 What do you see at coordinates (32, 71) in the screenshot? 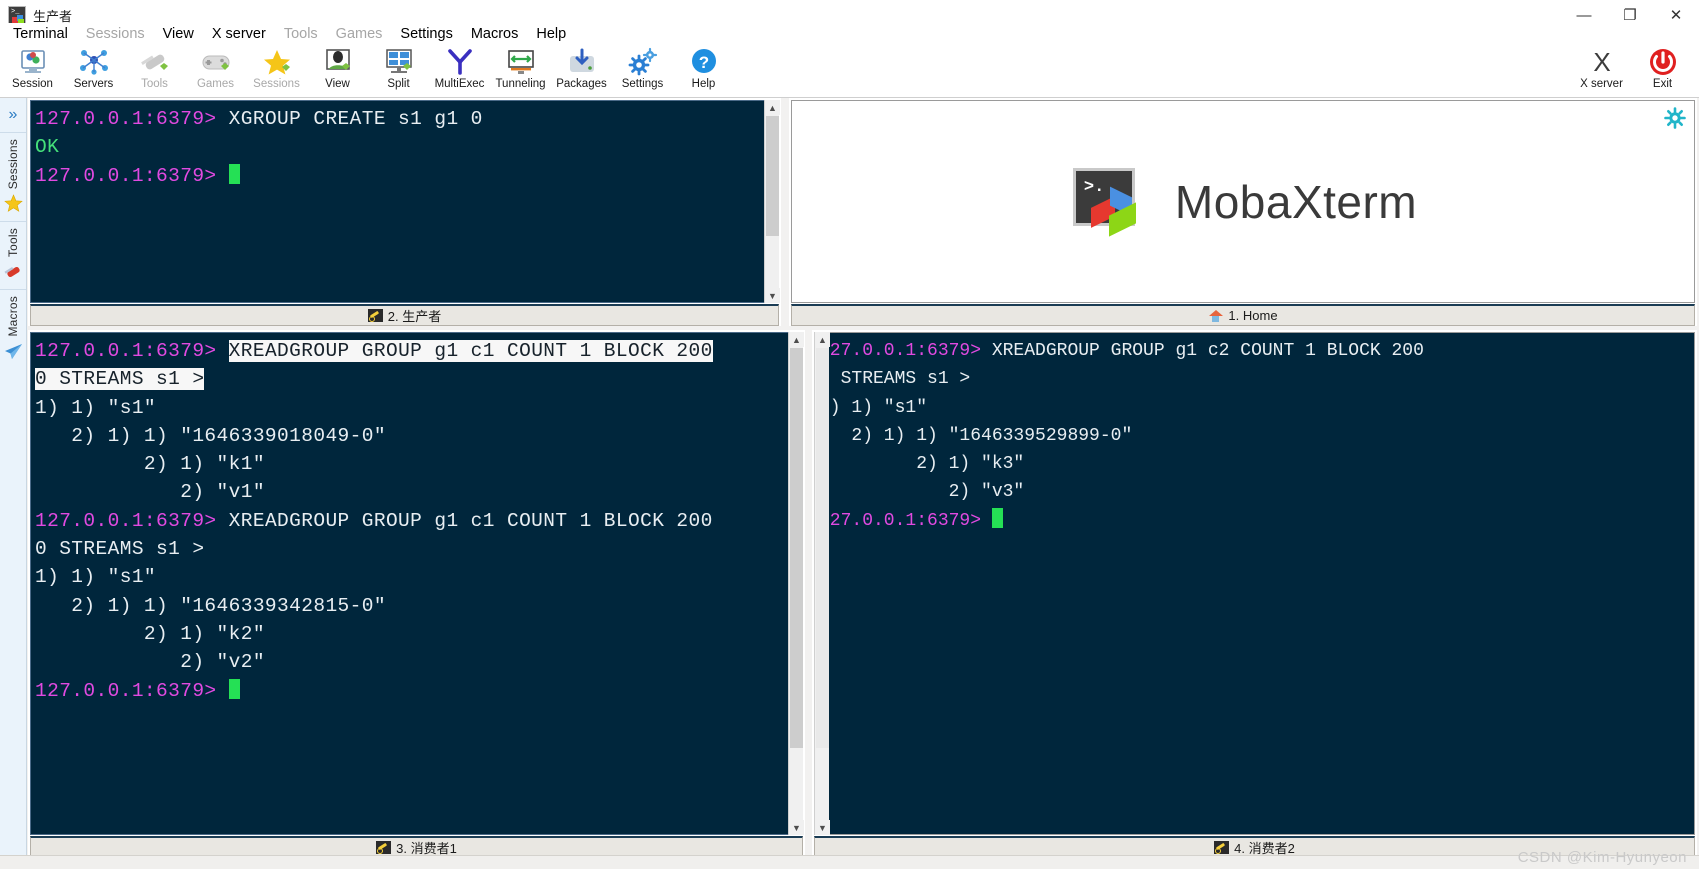
I see `toolbar-session-button: Session` at bounding box center [32, 71].